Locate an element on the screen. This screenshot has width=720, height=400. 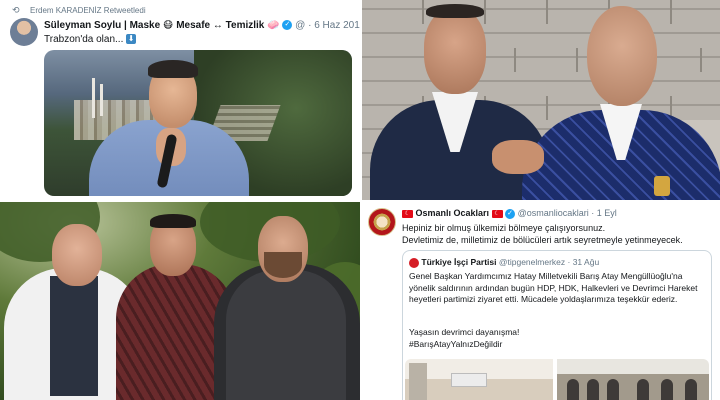
man-left-shirt is located at coordinates (74, 336).